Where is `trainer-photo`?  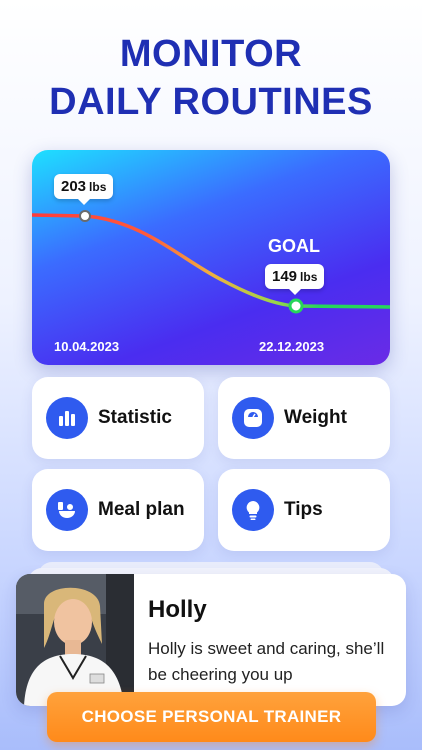
trainer-photo is located at coordinates (75, 640).